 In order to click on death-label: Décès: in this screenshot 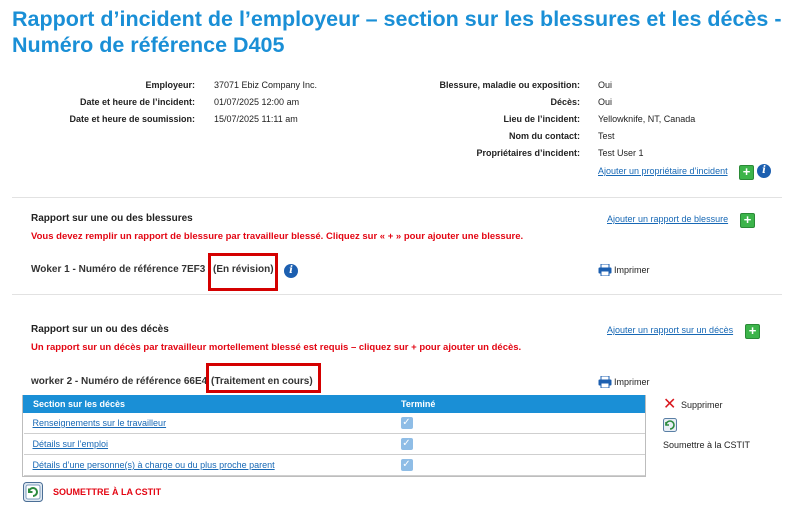, I will do `click(565, 102)`.